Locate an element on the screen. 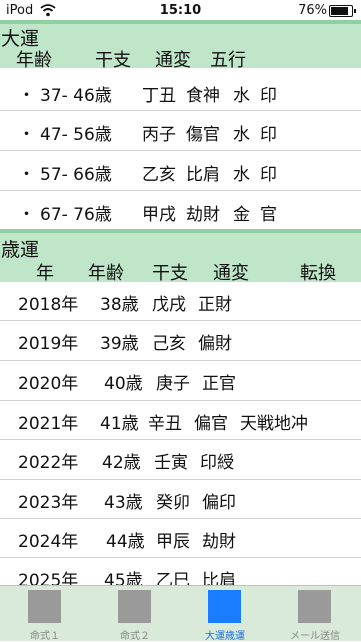  saiun-row: 2020年 40歳 庚子 正官 is located at coordinates (180, 381).